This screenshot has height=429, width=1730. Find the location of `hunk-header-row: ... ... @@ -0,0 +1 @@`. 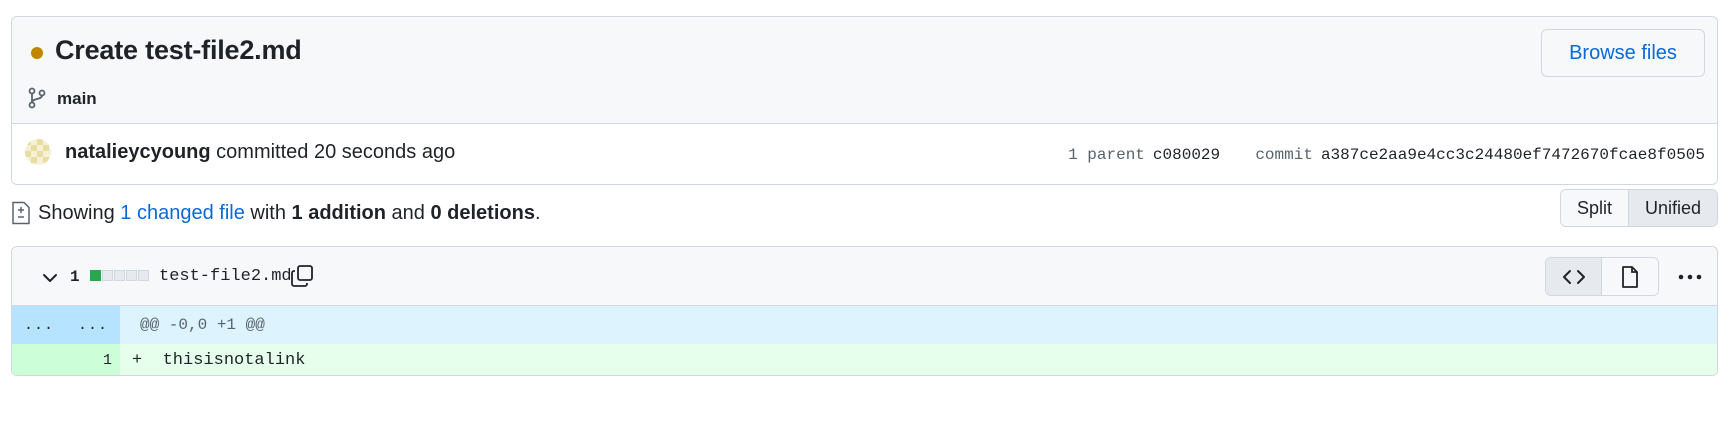

hunk-header-row: ... ... @@ -0,0 +1 @@ is located at coordinates (864, 325).